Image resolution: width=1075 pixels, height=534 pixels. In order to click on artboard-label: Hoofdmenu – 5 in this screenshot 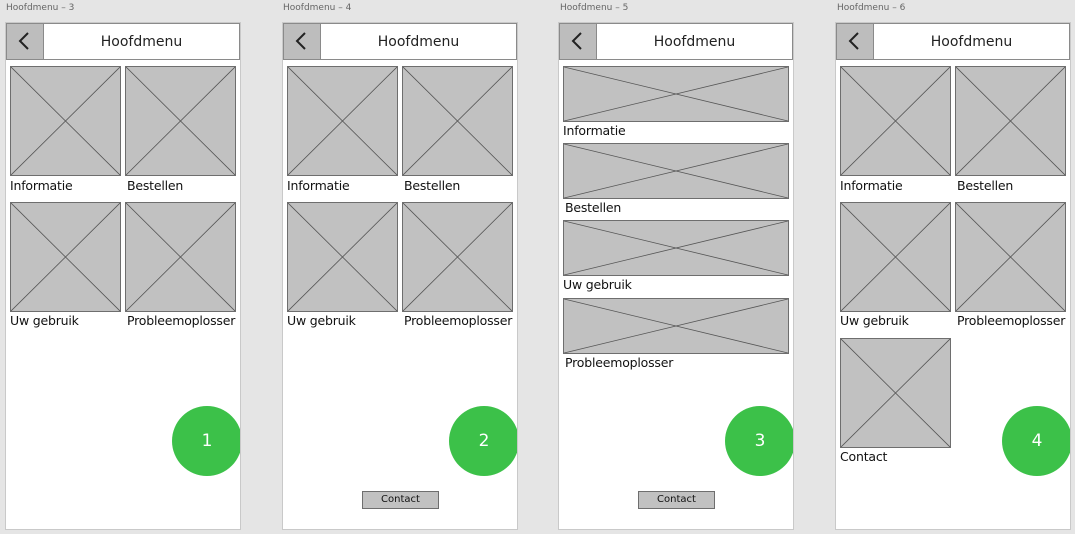, I will do `click(594, 8)`.